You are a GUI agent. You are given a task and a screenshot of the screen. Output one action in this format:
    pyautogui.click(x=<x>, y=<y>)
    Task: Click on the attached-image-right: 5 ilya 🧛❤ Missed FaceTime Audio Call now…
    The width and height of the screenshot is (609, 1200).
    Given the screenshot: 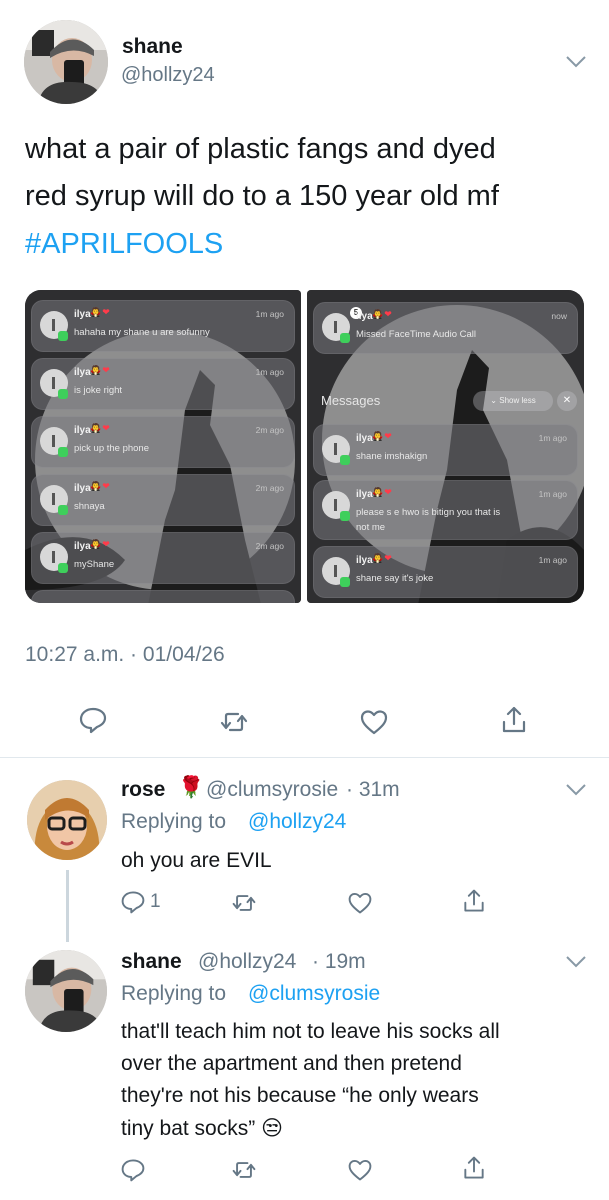 What is the action you would take?
    pyautogui.click(x=445, y=446)
    